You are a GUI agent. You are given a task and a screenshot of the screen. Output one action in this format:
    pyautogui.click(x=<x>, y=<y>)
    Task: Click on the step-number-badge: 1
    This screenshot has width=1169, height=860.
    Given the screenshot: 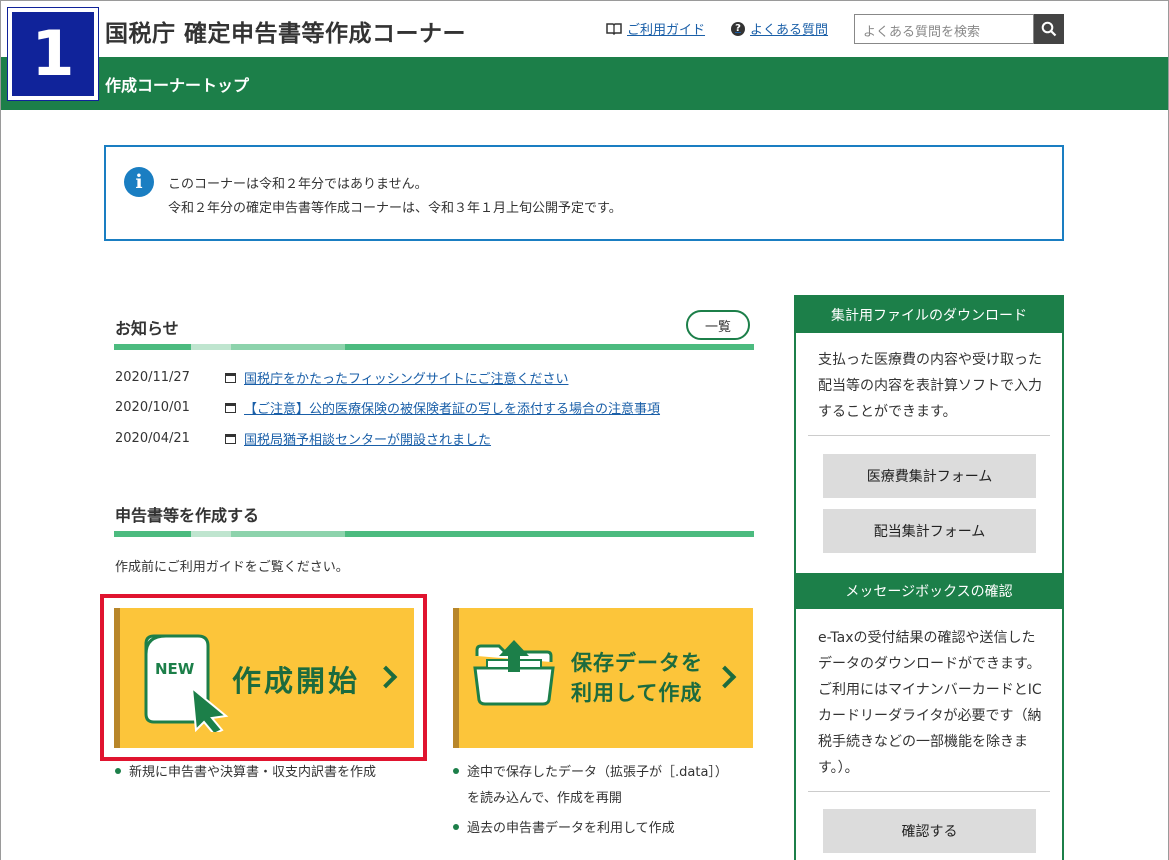 What is the action you would take?
    pyautogui.click(x=53, y=54)
    